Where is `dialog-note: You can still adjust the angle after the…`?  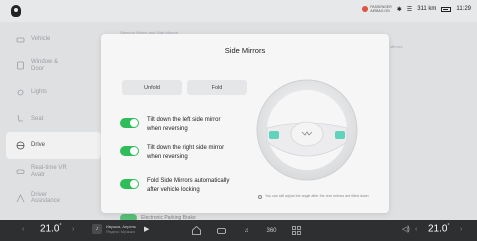 dialog-note: You can still adjust the angle after the… is located at coordinates (318, 196).